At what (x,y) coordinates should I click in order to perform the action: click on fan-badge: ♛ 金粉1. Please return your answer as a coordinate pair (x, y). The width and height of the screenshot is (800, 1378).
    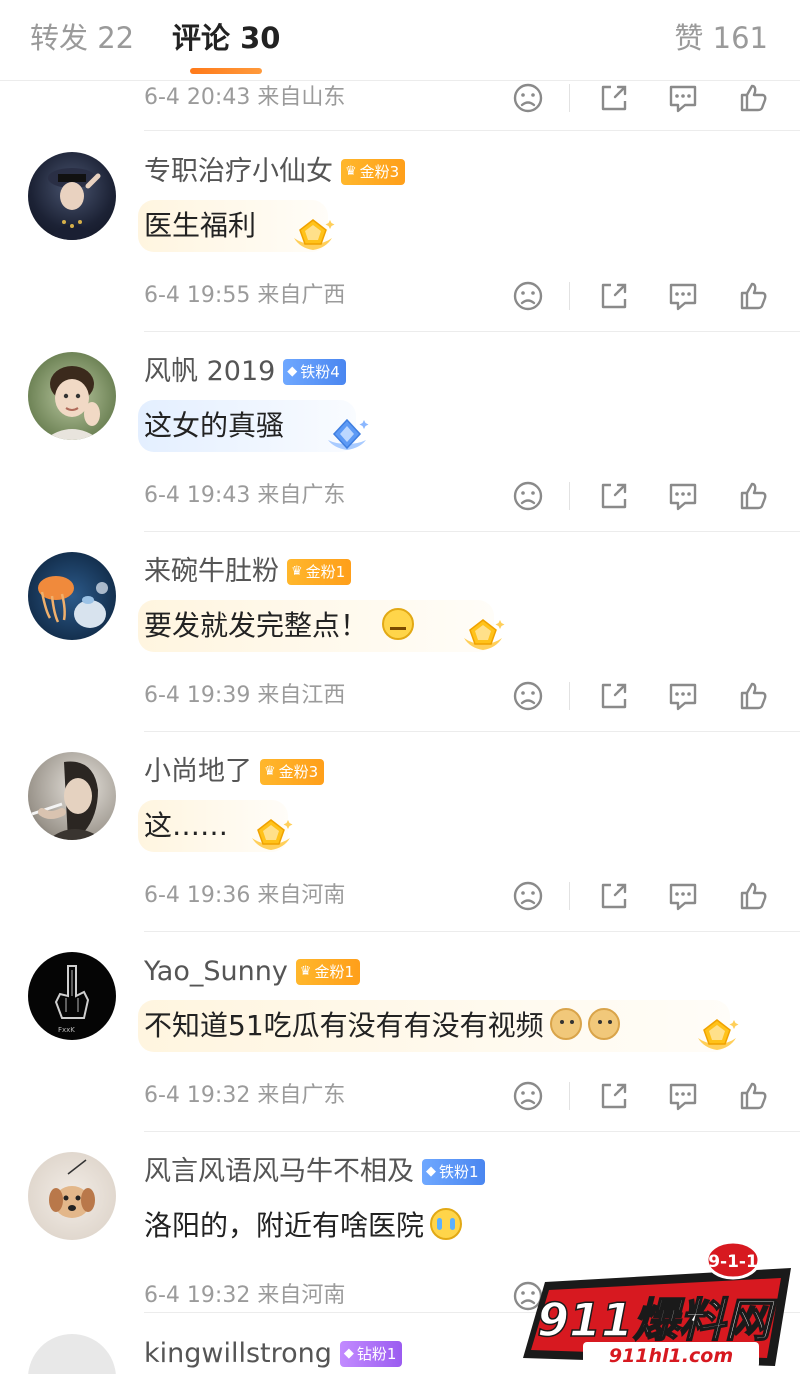
    Looking at the image, I should click on (319, 572).